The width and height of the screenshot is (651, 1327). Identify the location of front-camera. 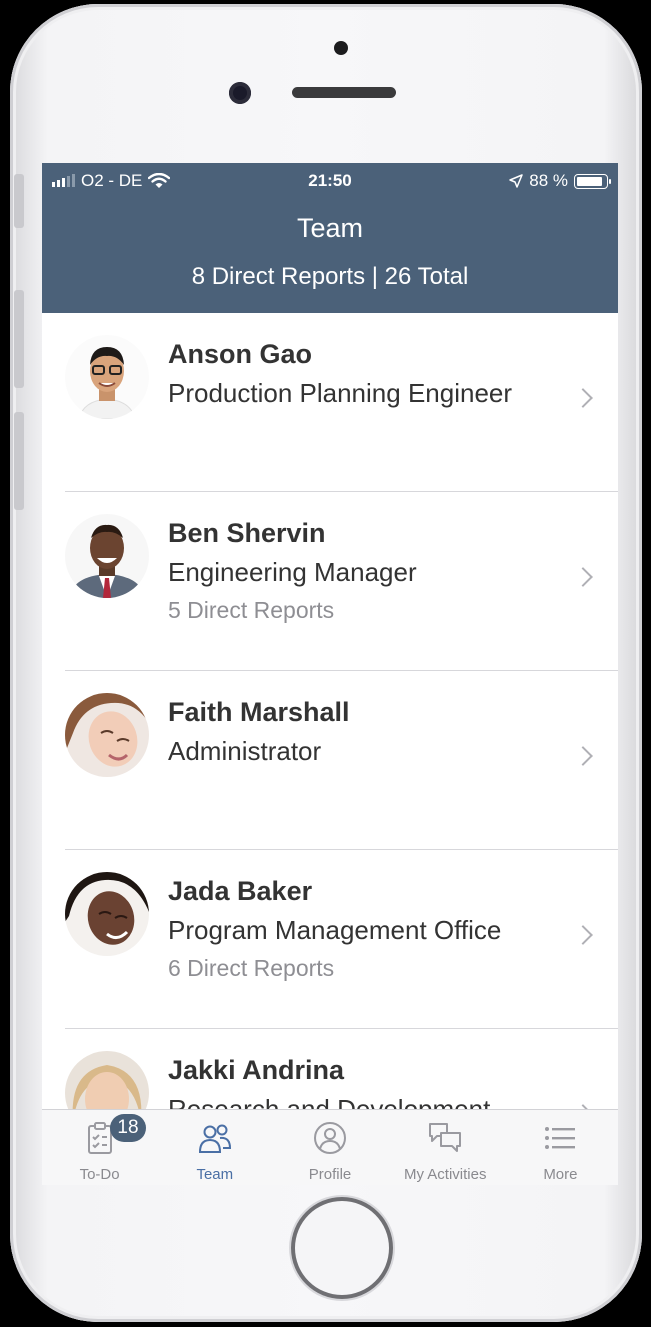
(240, 93).